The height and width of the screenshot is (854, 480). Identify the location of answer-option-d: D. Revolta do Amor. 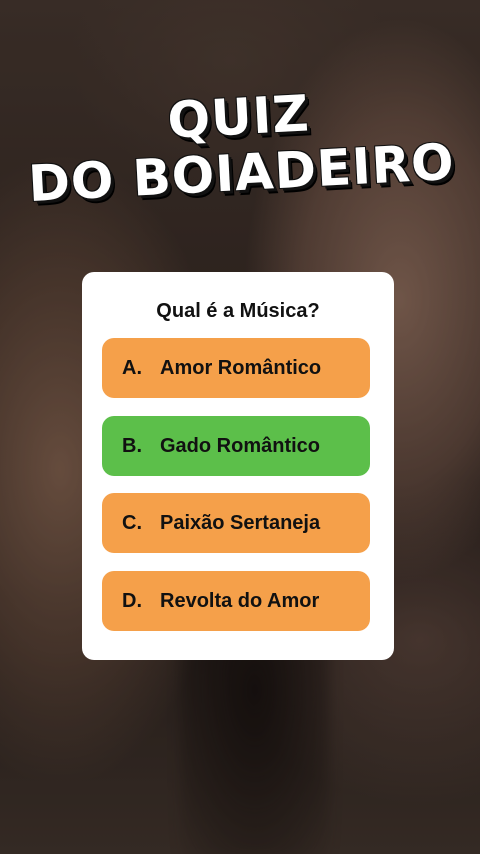
(236, 601).